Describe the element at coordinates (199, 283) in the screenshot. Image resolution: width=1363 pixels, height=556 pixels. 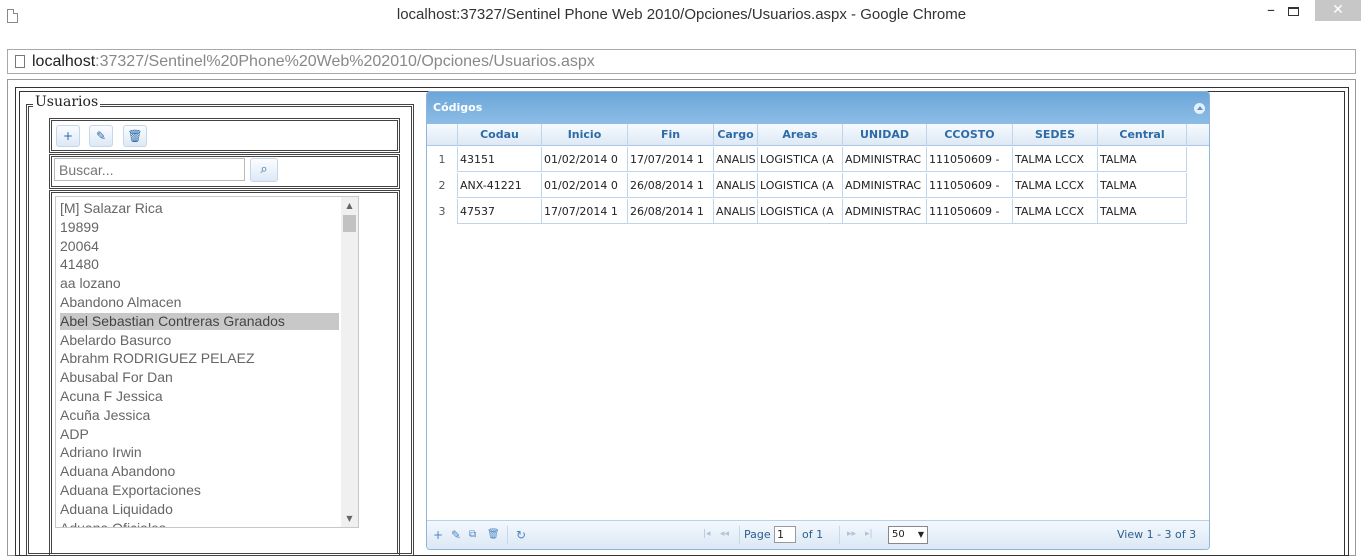
I see `user-list-item: aa lozano` at that location.